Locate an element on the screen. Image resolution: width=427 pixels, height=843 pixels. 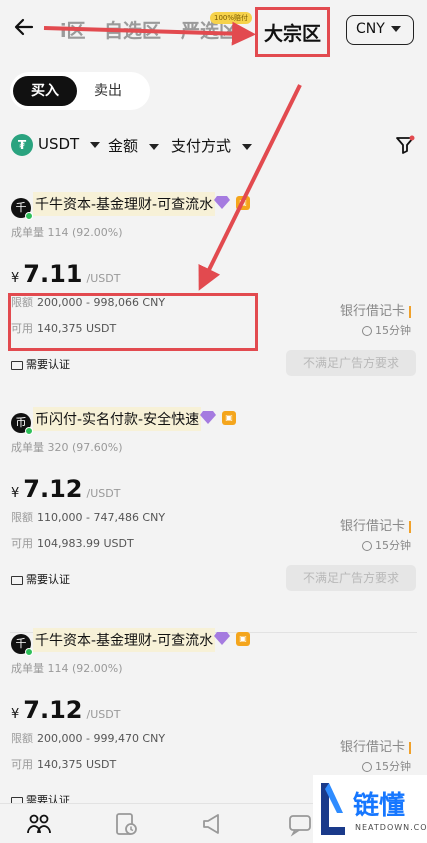
price-line: ¥7.11/USDT is located at coordinates (65, 274).